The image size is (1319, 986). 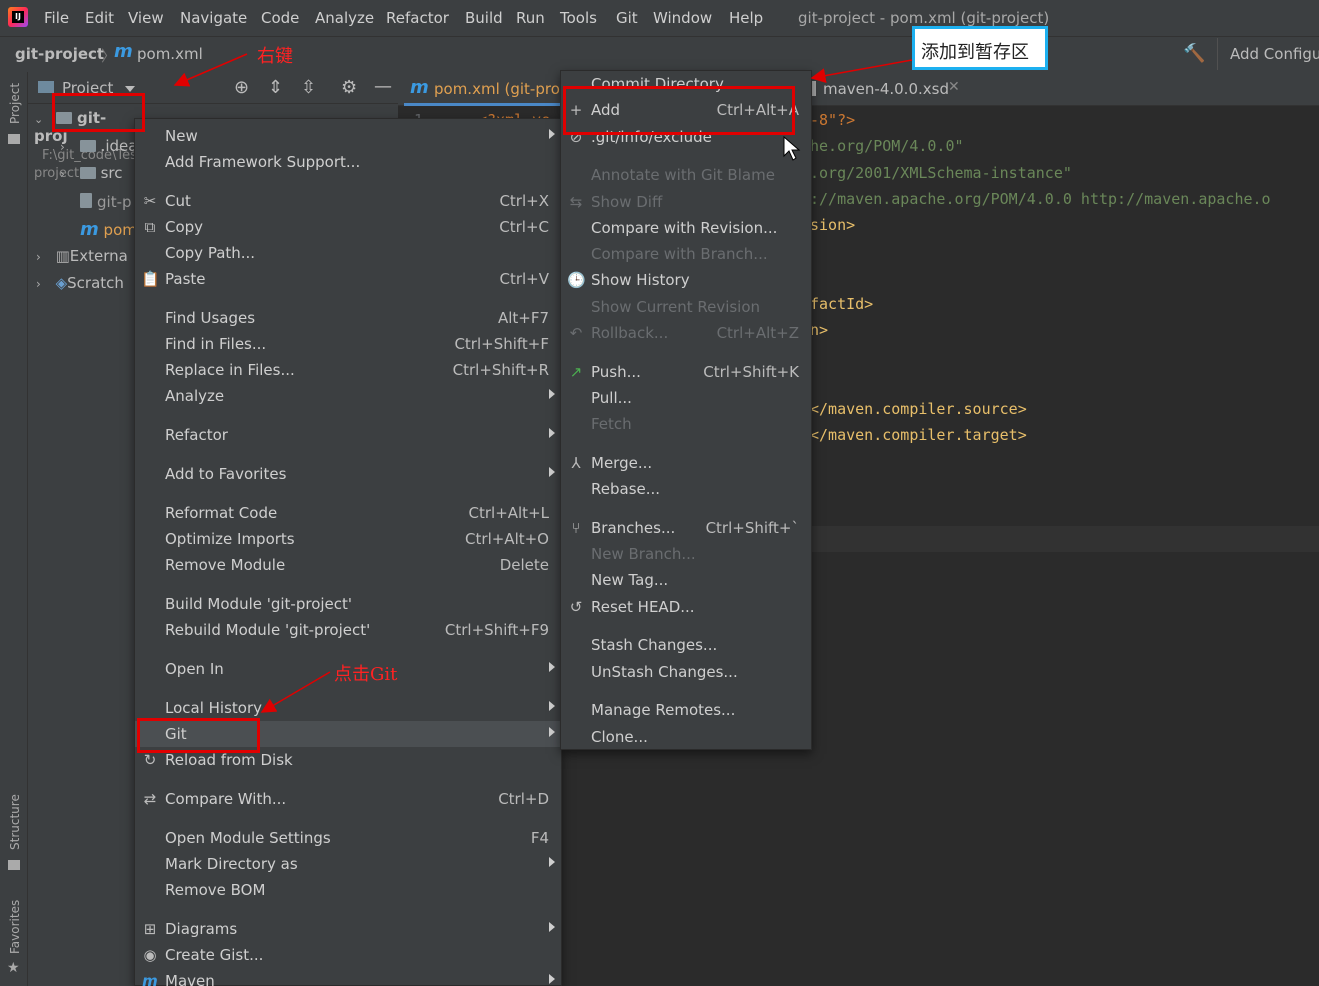 What do you see at coordinates (792, 148) in the screenshot?
I see `mouse-cursor-icon` at bounding box center [792, 148].